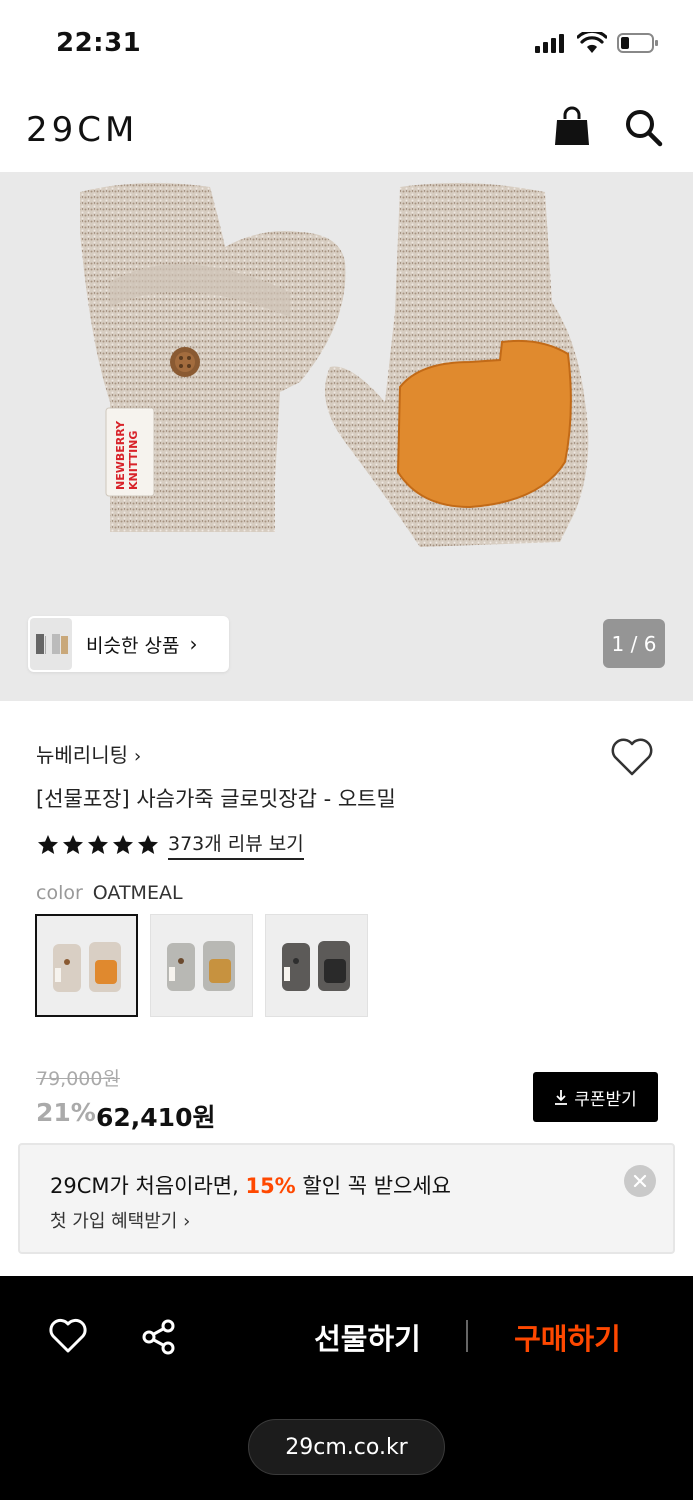  What do you see at coordinates (346, 1447) in the screenshot?
I see `url-bar: 29cm.co.kr` at bounding box center [346, 1447].